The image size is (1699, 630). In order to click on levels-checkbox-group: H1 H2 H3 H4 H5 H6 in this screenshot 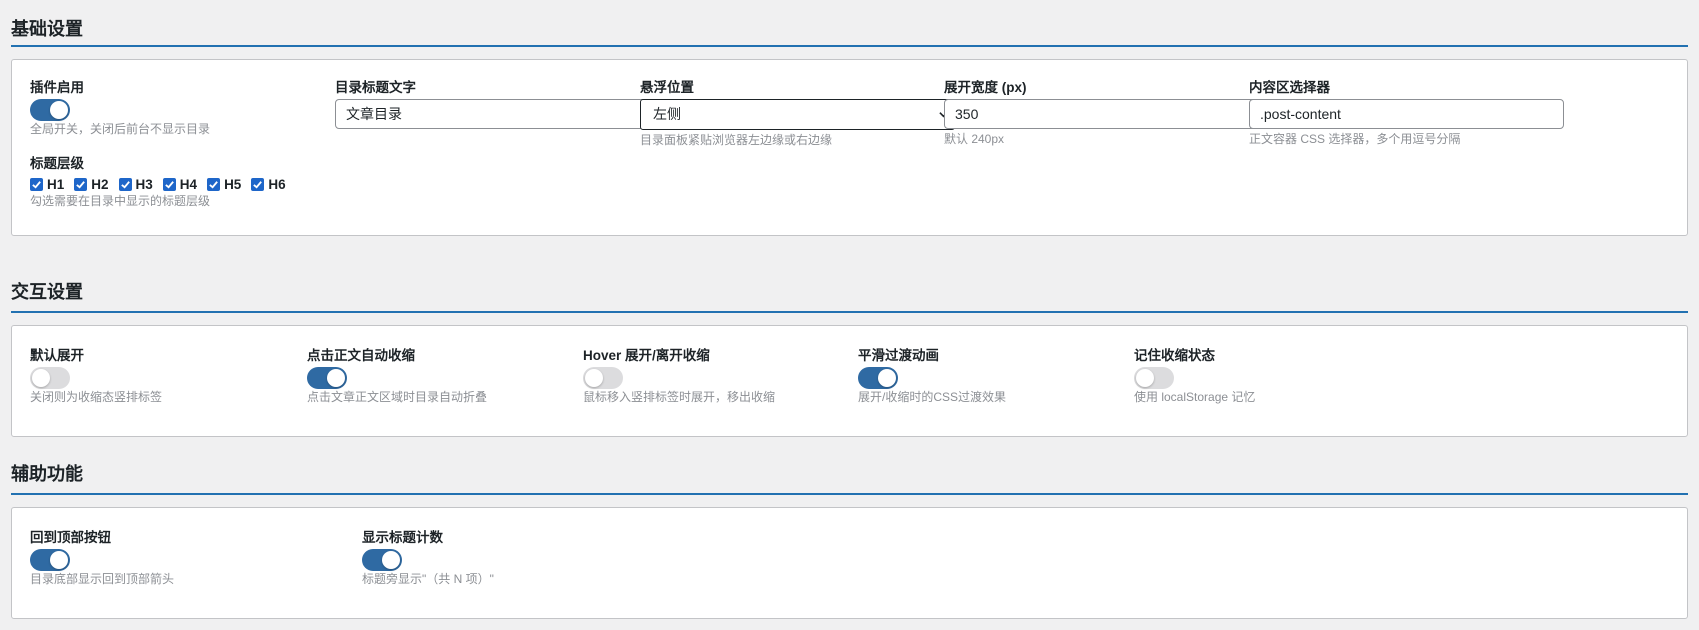, I will do `click(163, 184)`.